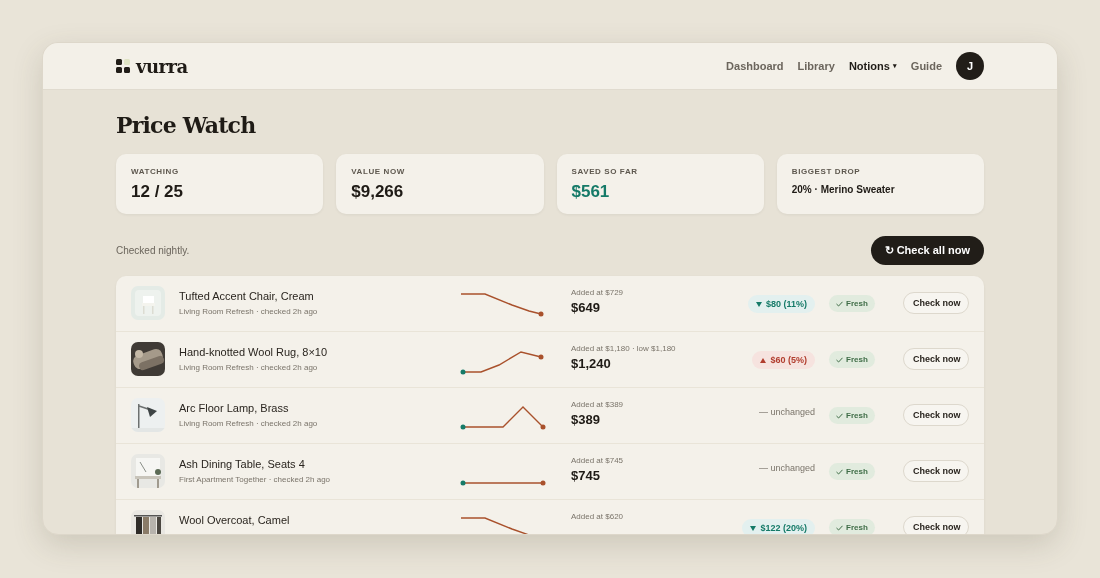  What do you see at coordinates (598, 460) in the screenshot?
I see `added-price: Added at $745` at bounding box center [598, 460].